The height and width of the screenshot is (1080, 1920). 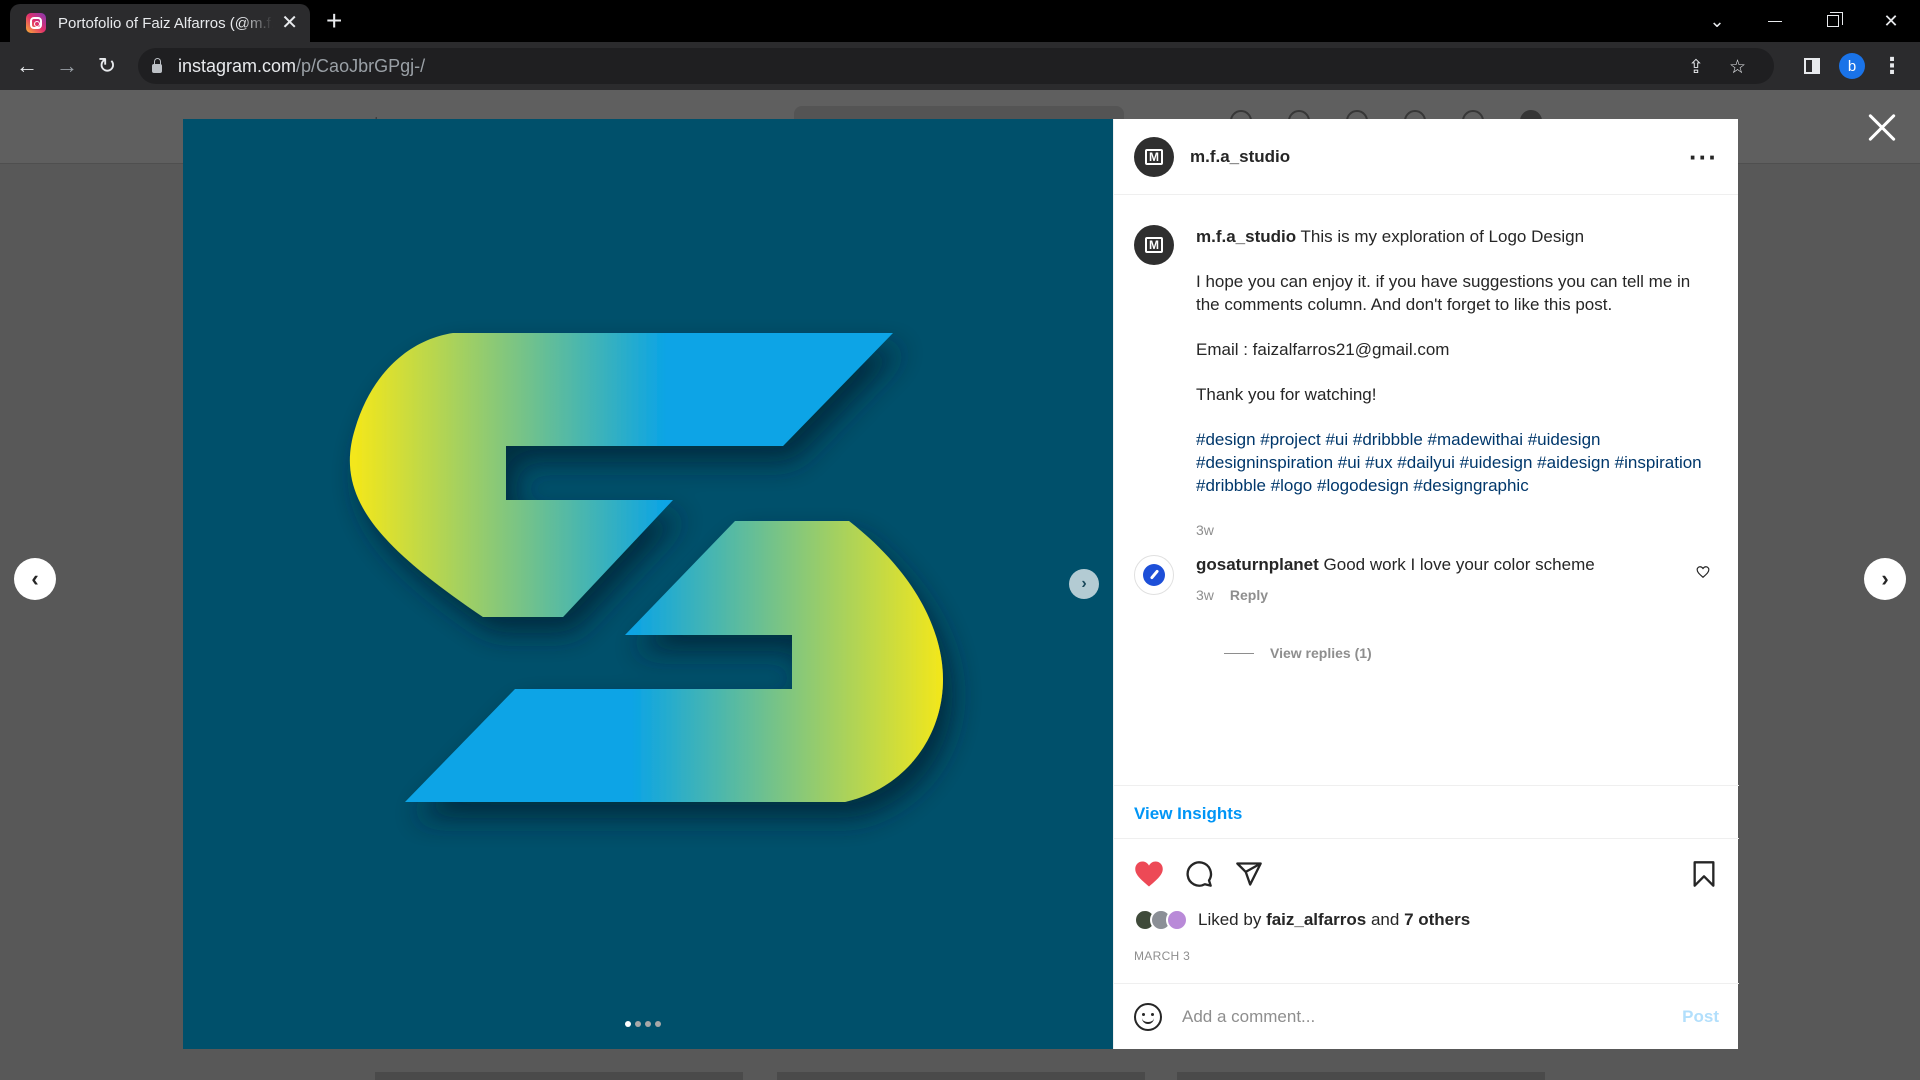 What do you see at coordinates (1084, 584) in the screenshot?
I see `carousel-next-button: ›` at bounding box center [1084, 584].